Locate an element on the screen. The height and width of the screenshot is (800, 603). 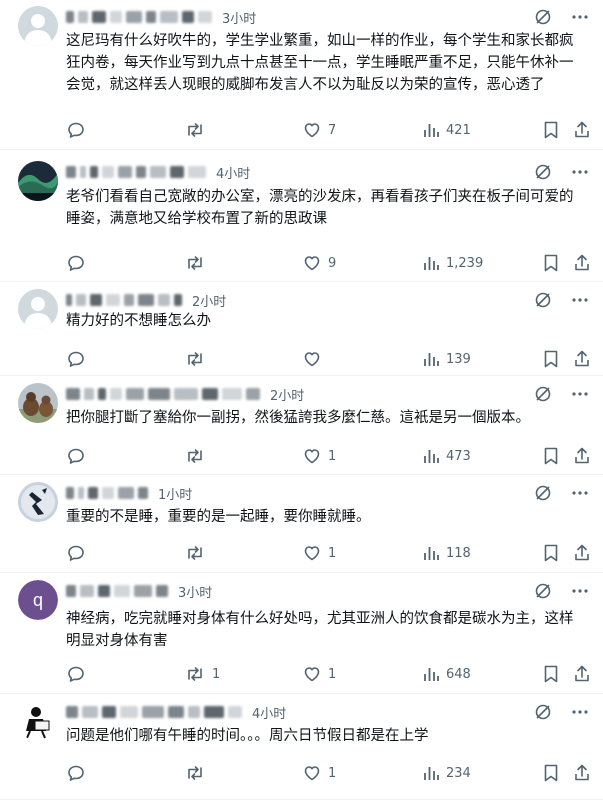
repost-button: 1 is located at coordinates (202, 674).